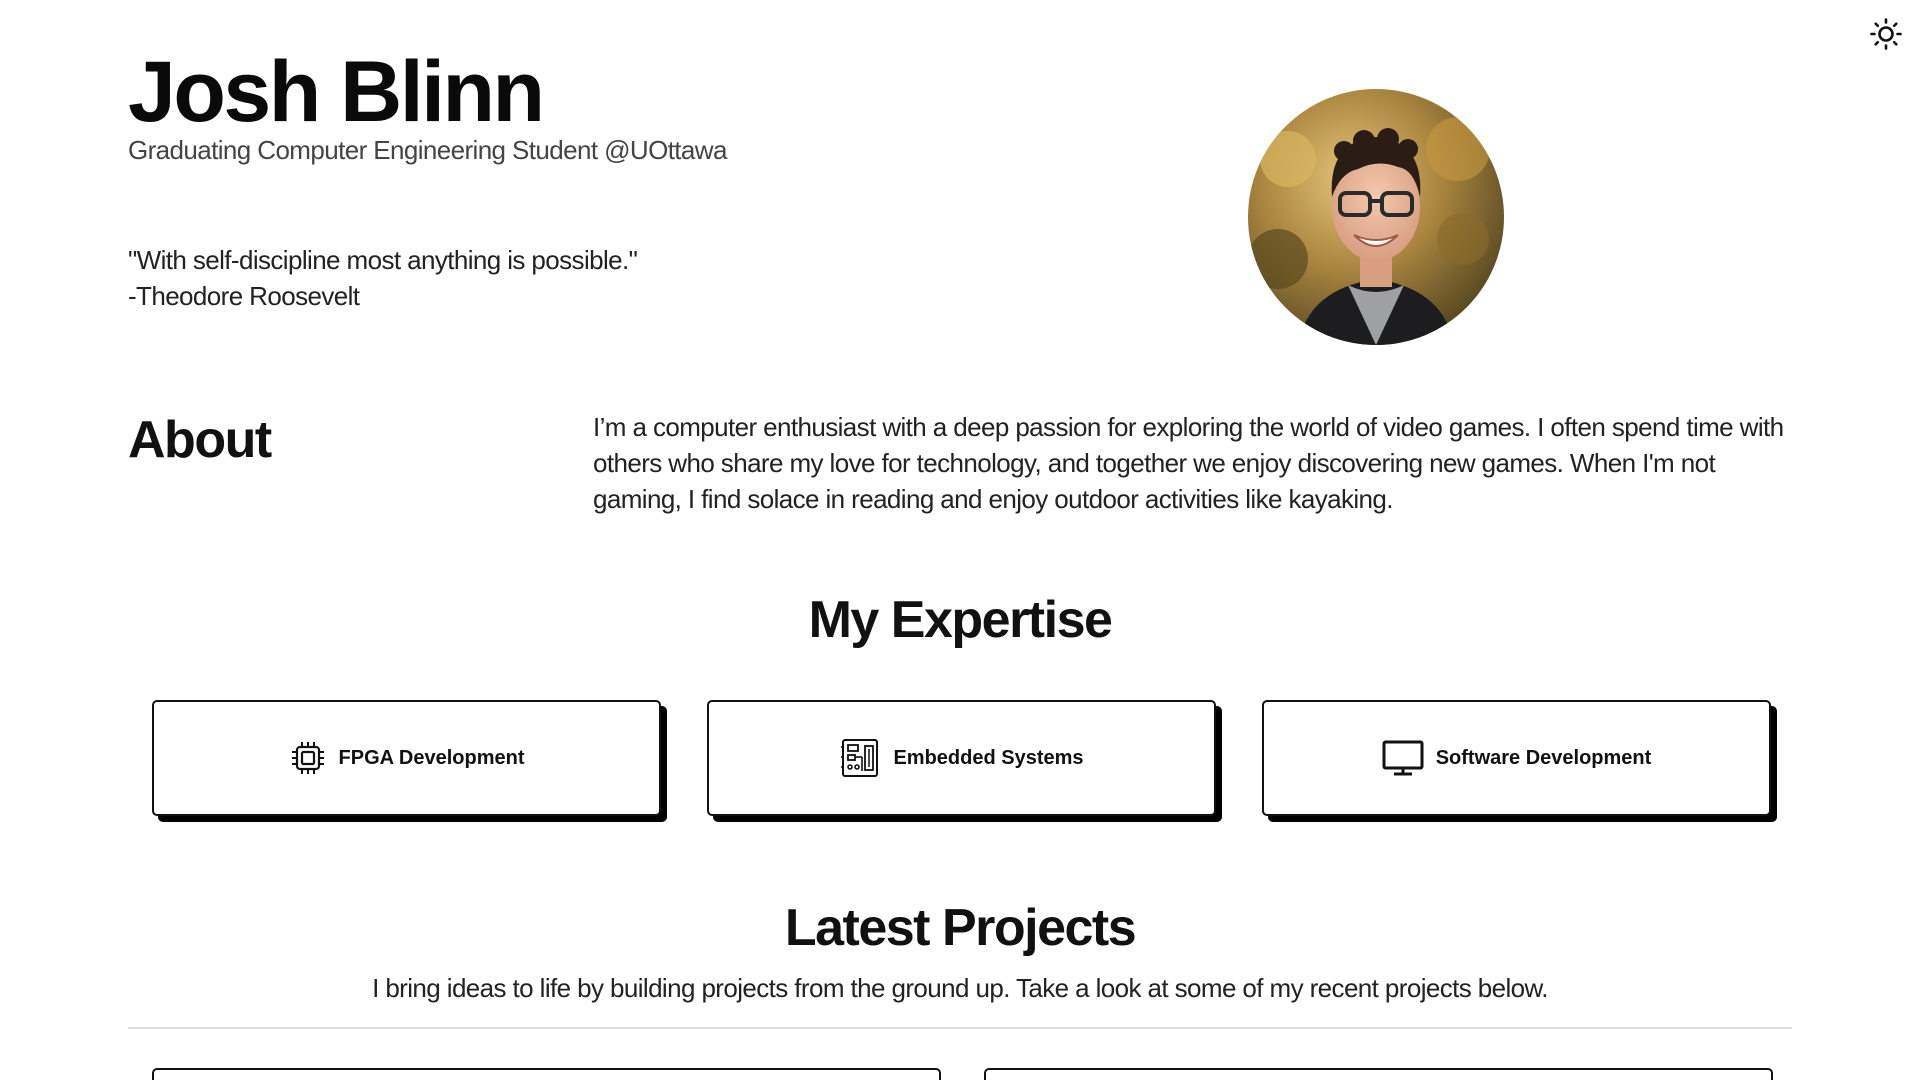 The image size is (1920, 1080). I want to click on theme-toggle-button, so click(1886, 34).